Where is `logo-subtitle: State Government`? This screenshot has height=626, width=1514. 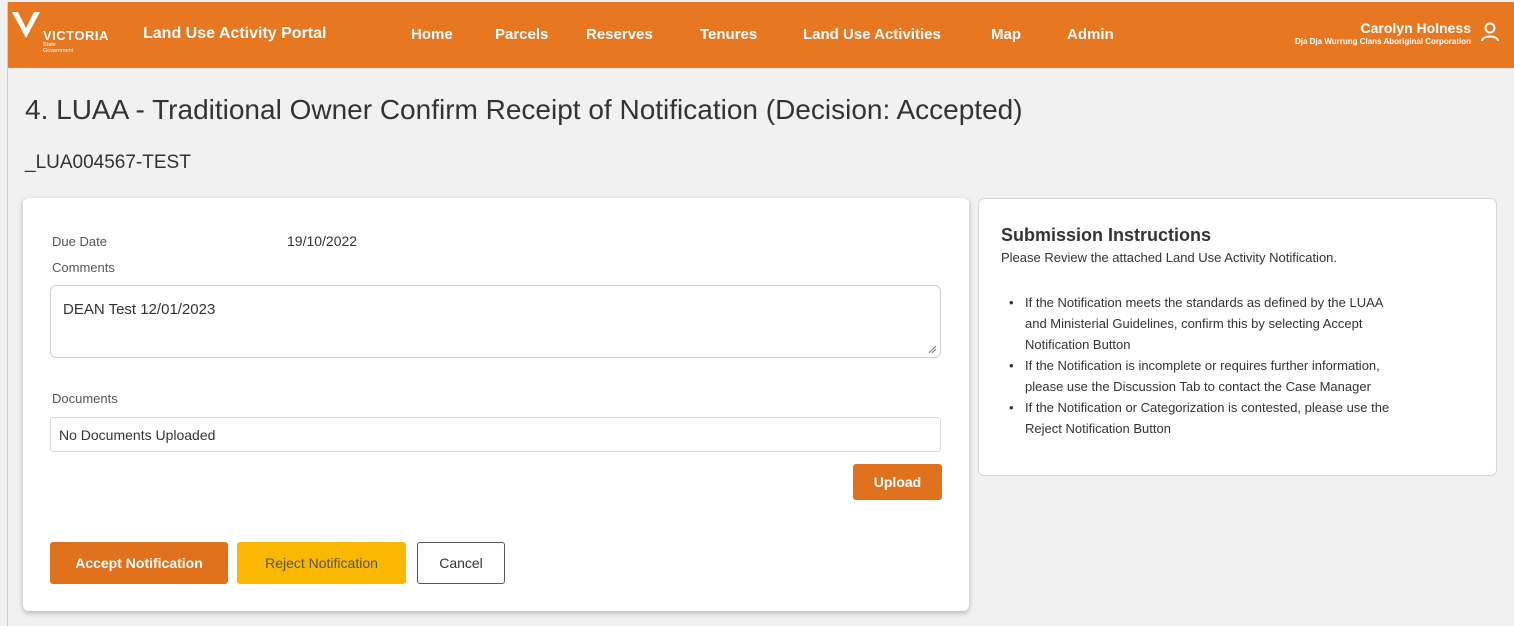
logo-subtitle: State Government is located at coordinates (58, 48).